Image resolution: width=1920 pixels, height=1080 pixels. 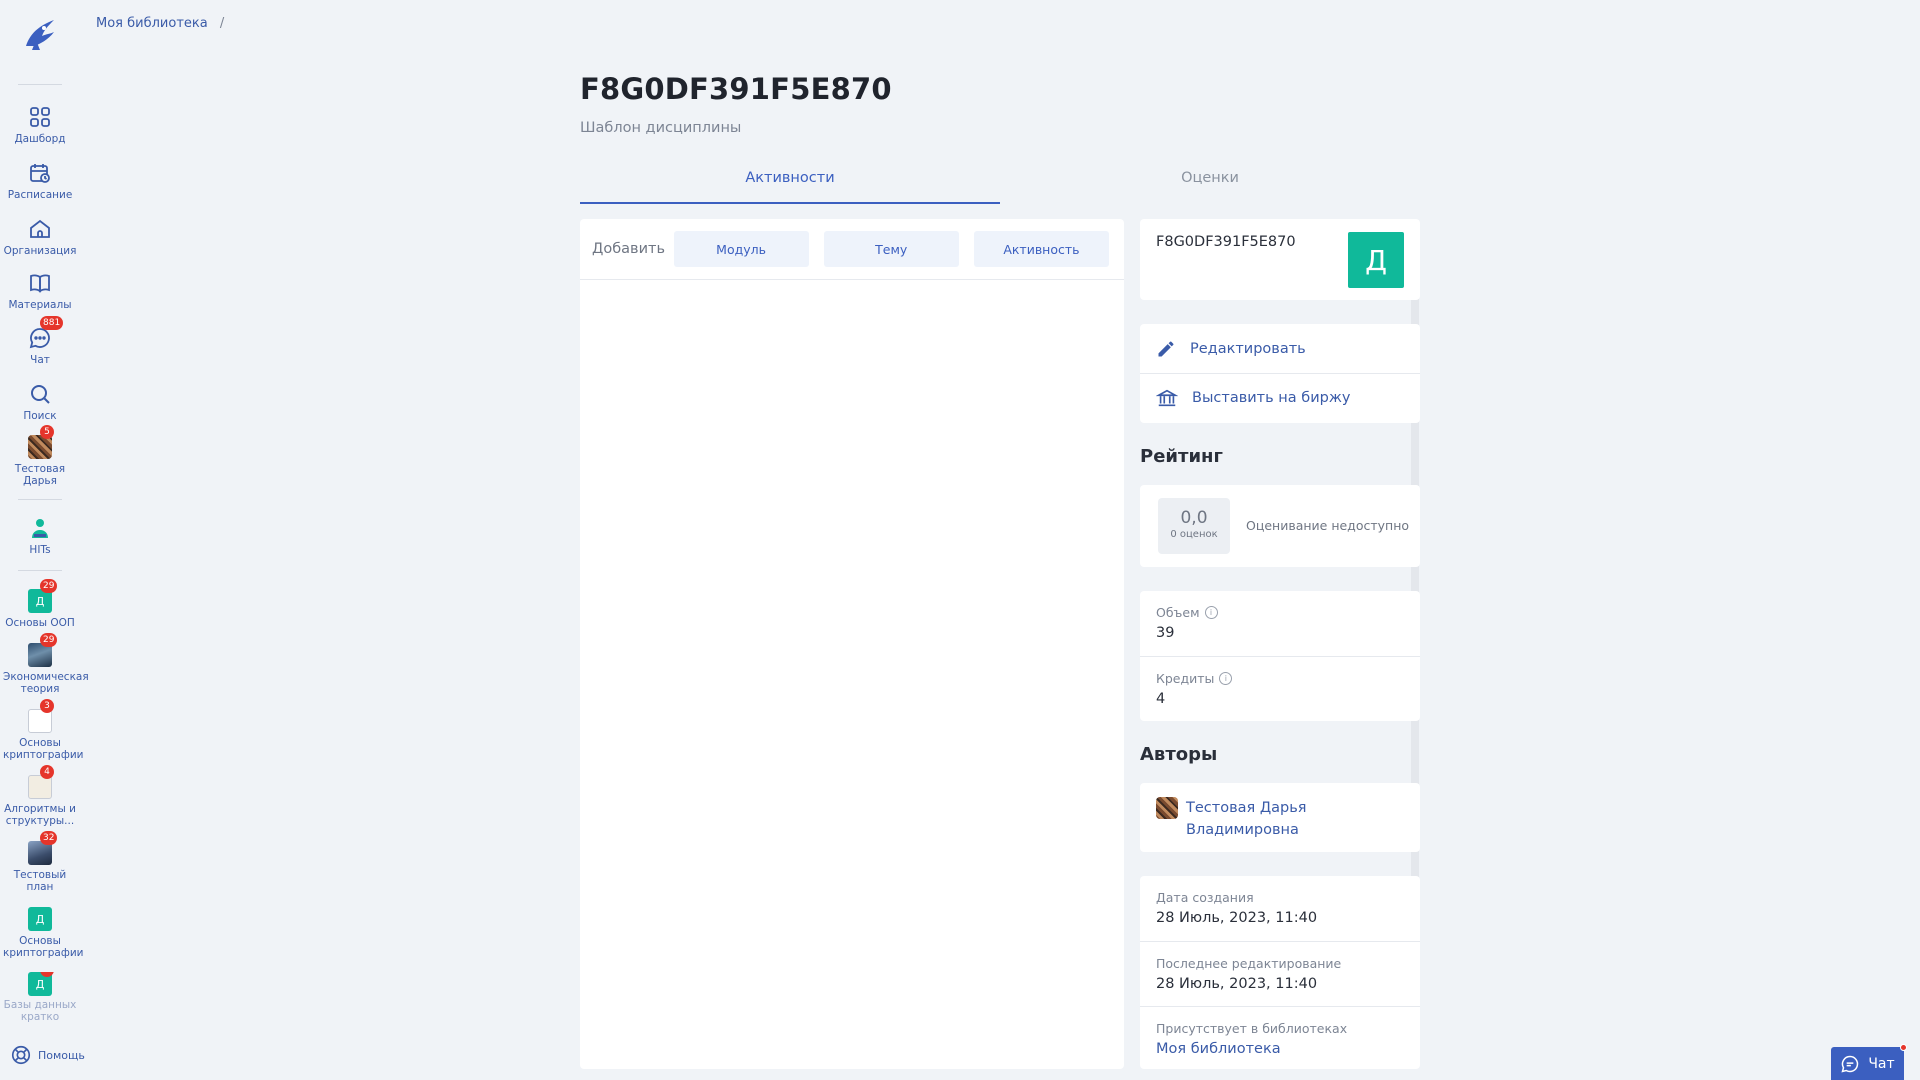 What do you see at coordinates (1167, 398) in the screenshot?
I see `bank-icon` at bounding box center [1167, 398].